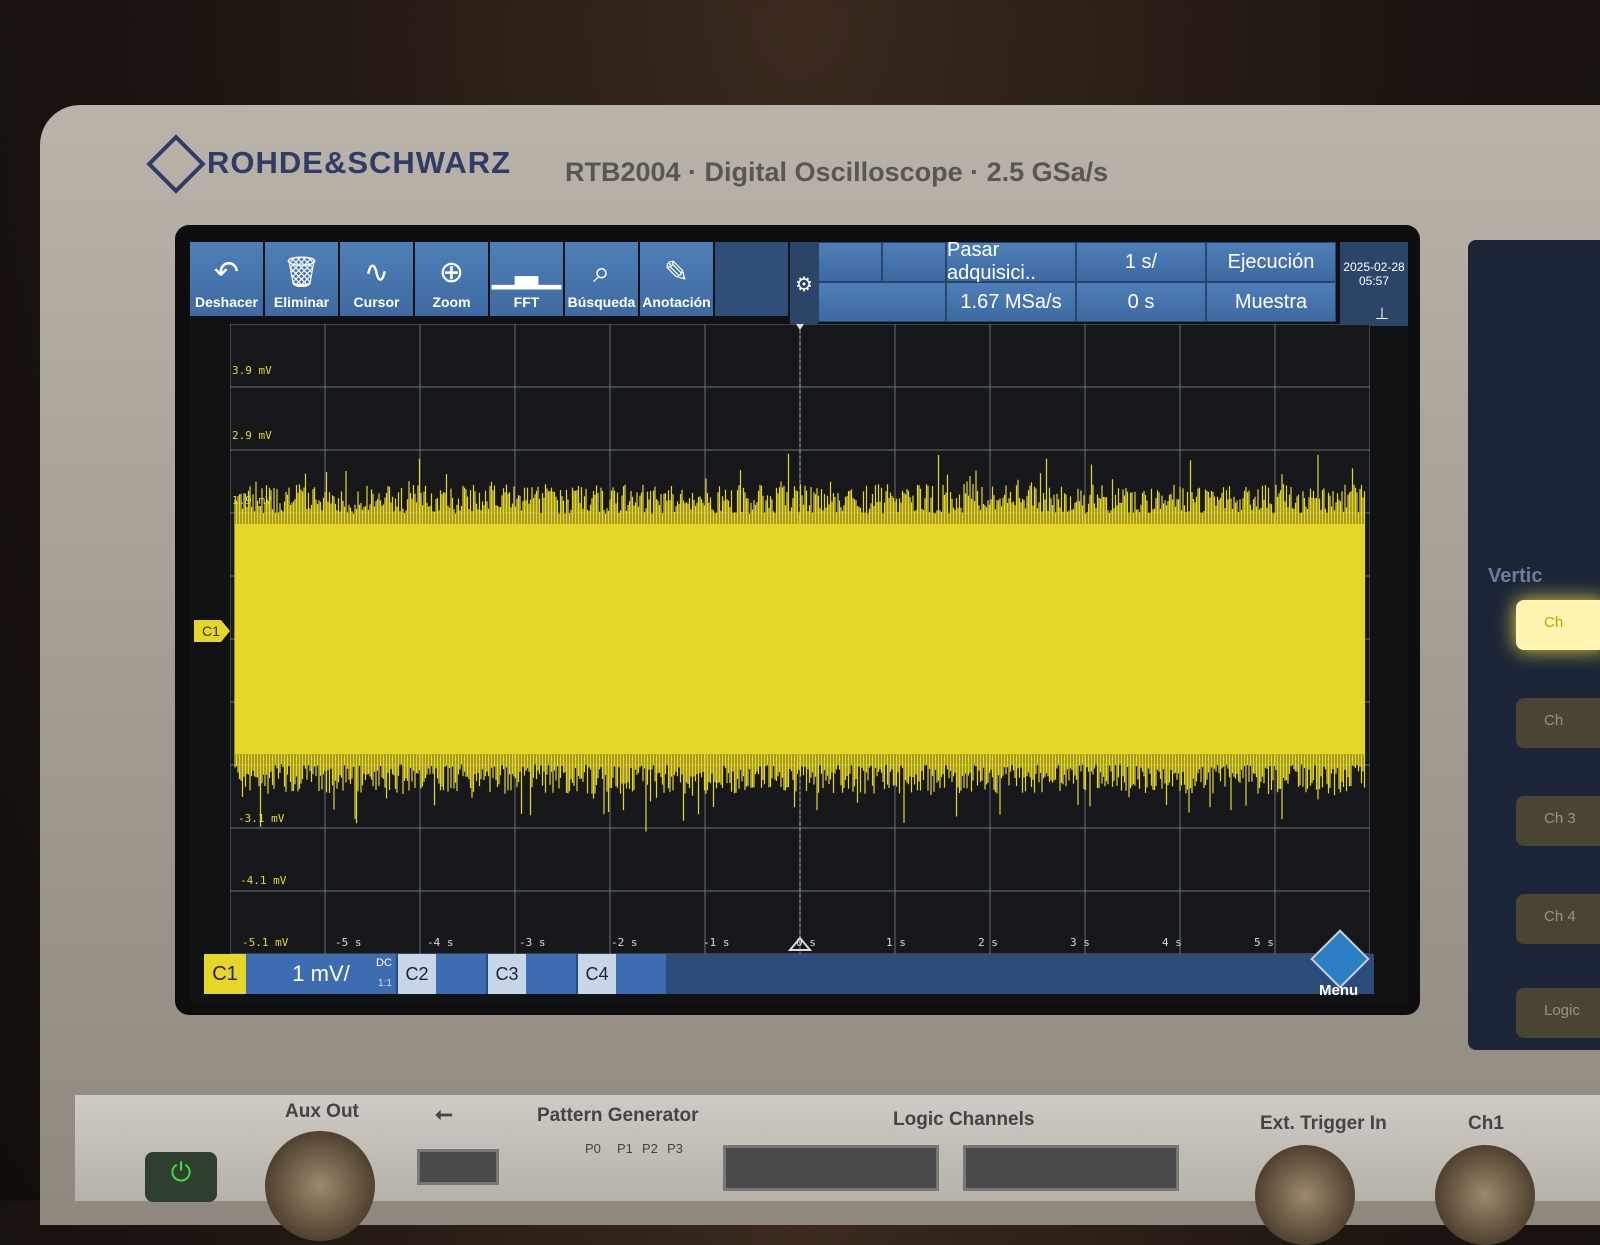 Image resolution: width=1600 pixels, height=1245 pixels. What do you see at coordinates (1271, 302) in the screenshot?
I see `acquisition-mode: Muestra` at bounding box center [1271, 302].